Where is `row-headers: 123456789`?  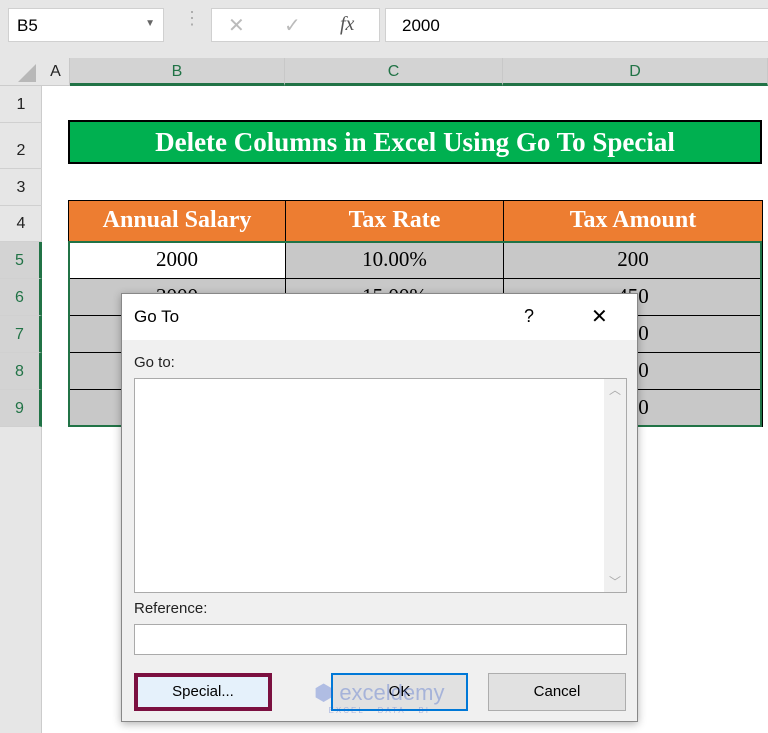
row-headers: 123456789 is located at coordinates (21, 409).